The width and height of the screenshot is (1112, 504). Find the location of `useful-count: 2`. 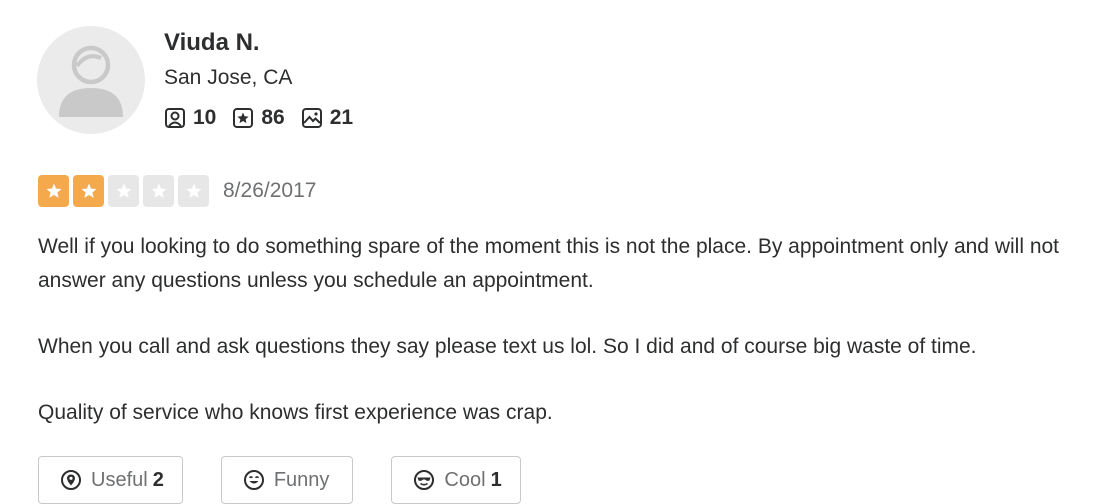

useful-count: 2 is located at coordinates (158, 479).